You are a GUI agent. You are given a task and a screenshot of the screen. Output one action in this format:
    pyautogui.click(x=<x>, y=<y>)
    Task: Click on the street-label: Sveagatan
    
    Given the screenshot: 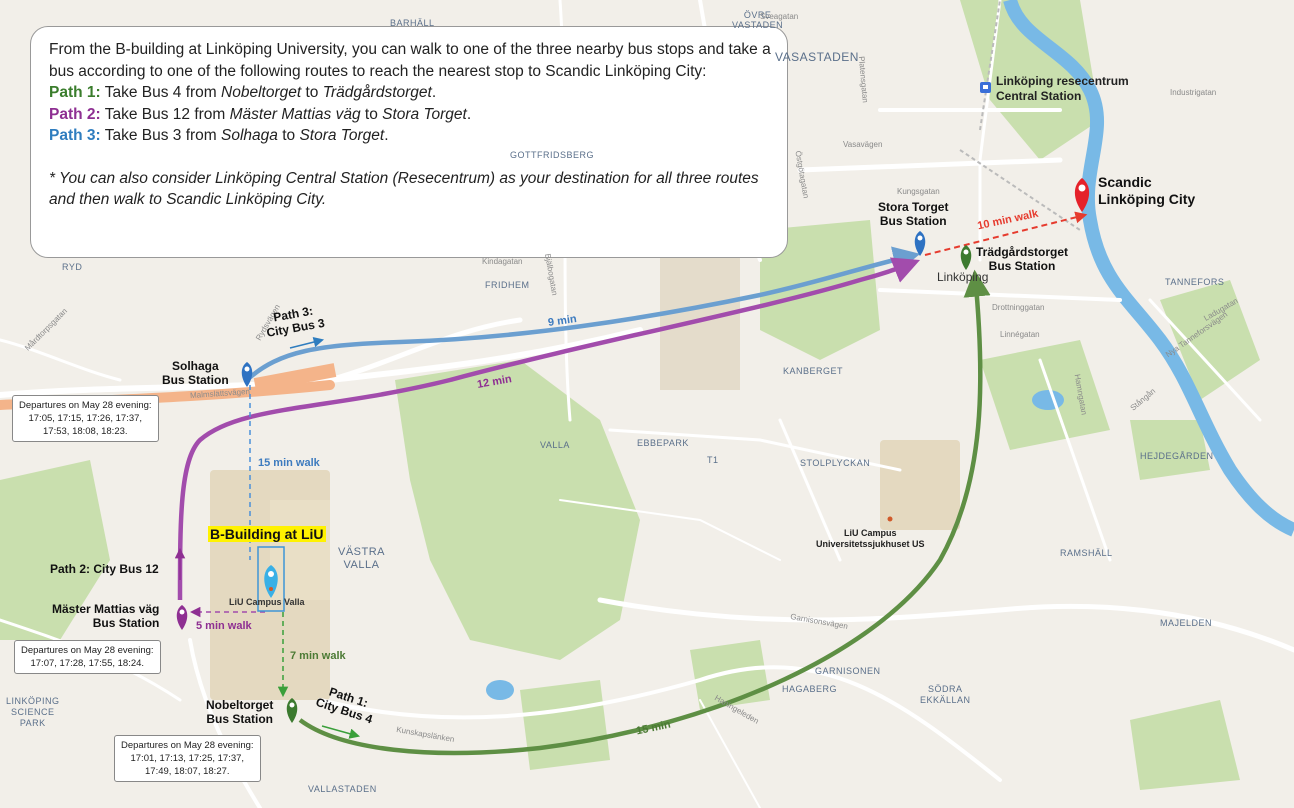 What is the action you would take?
    pyautogui.click(x=779, y=16)
    